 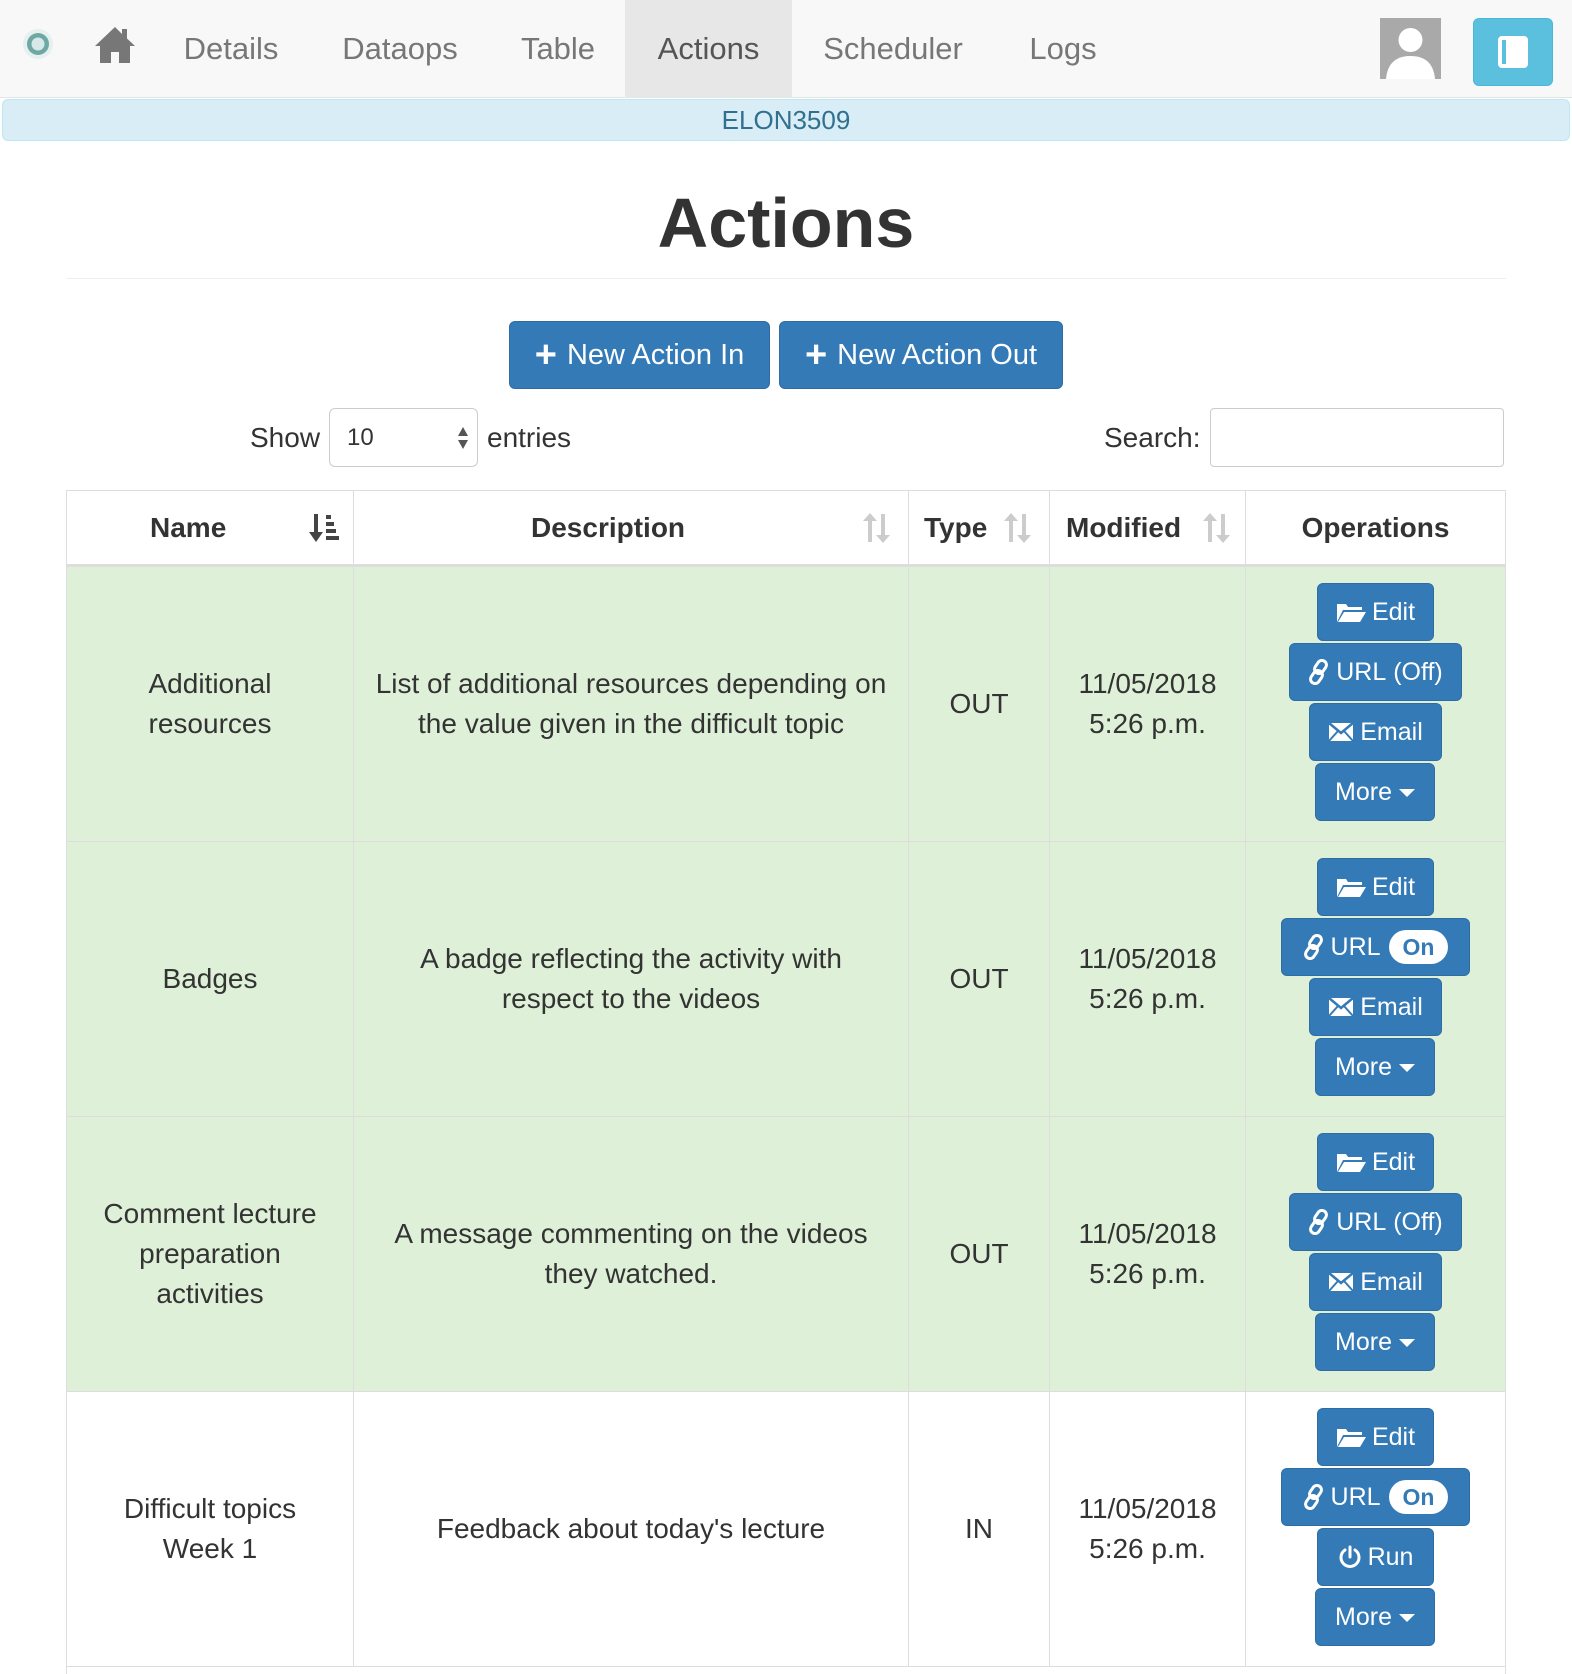 I want to click on column-header-type: Type, so click(x=979, y=527).